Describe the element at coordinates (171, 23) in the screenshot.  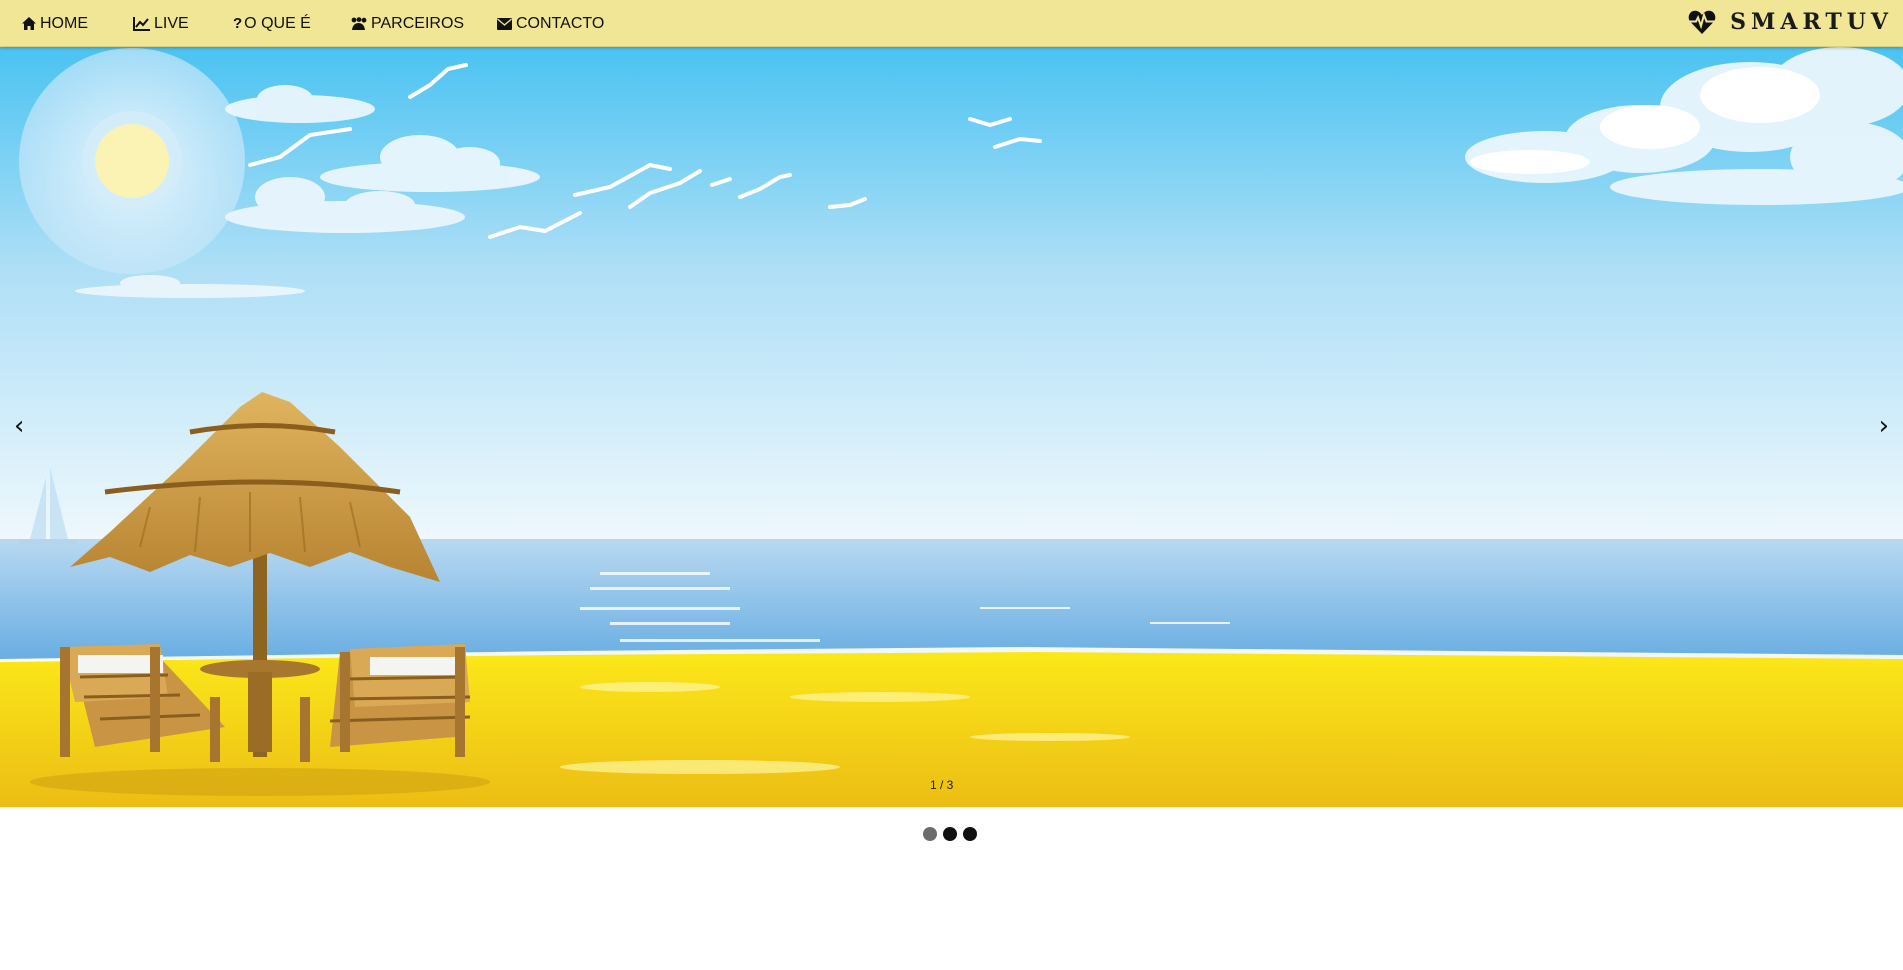
I see `nav-live-label: LIVE` at that location.